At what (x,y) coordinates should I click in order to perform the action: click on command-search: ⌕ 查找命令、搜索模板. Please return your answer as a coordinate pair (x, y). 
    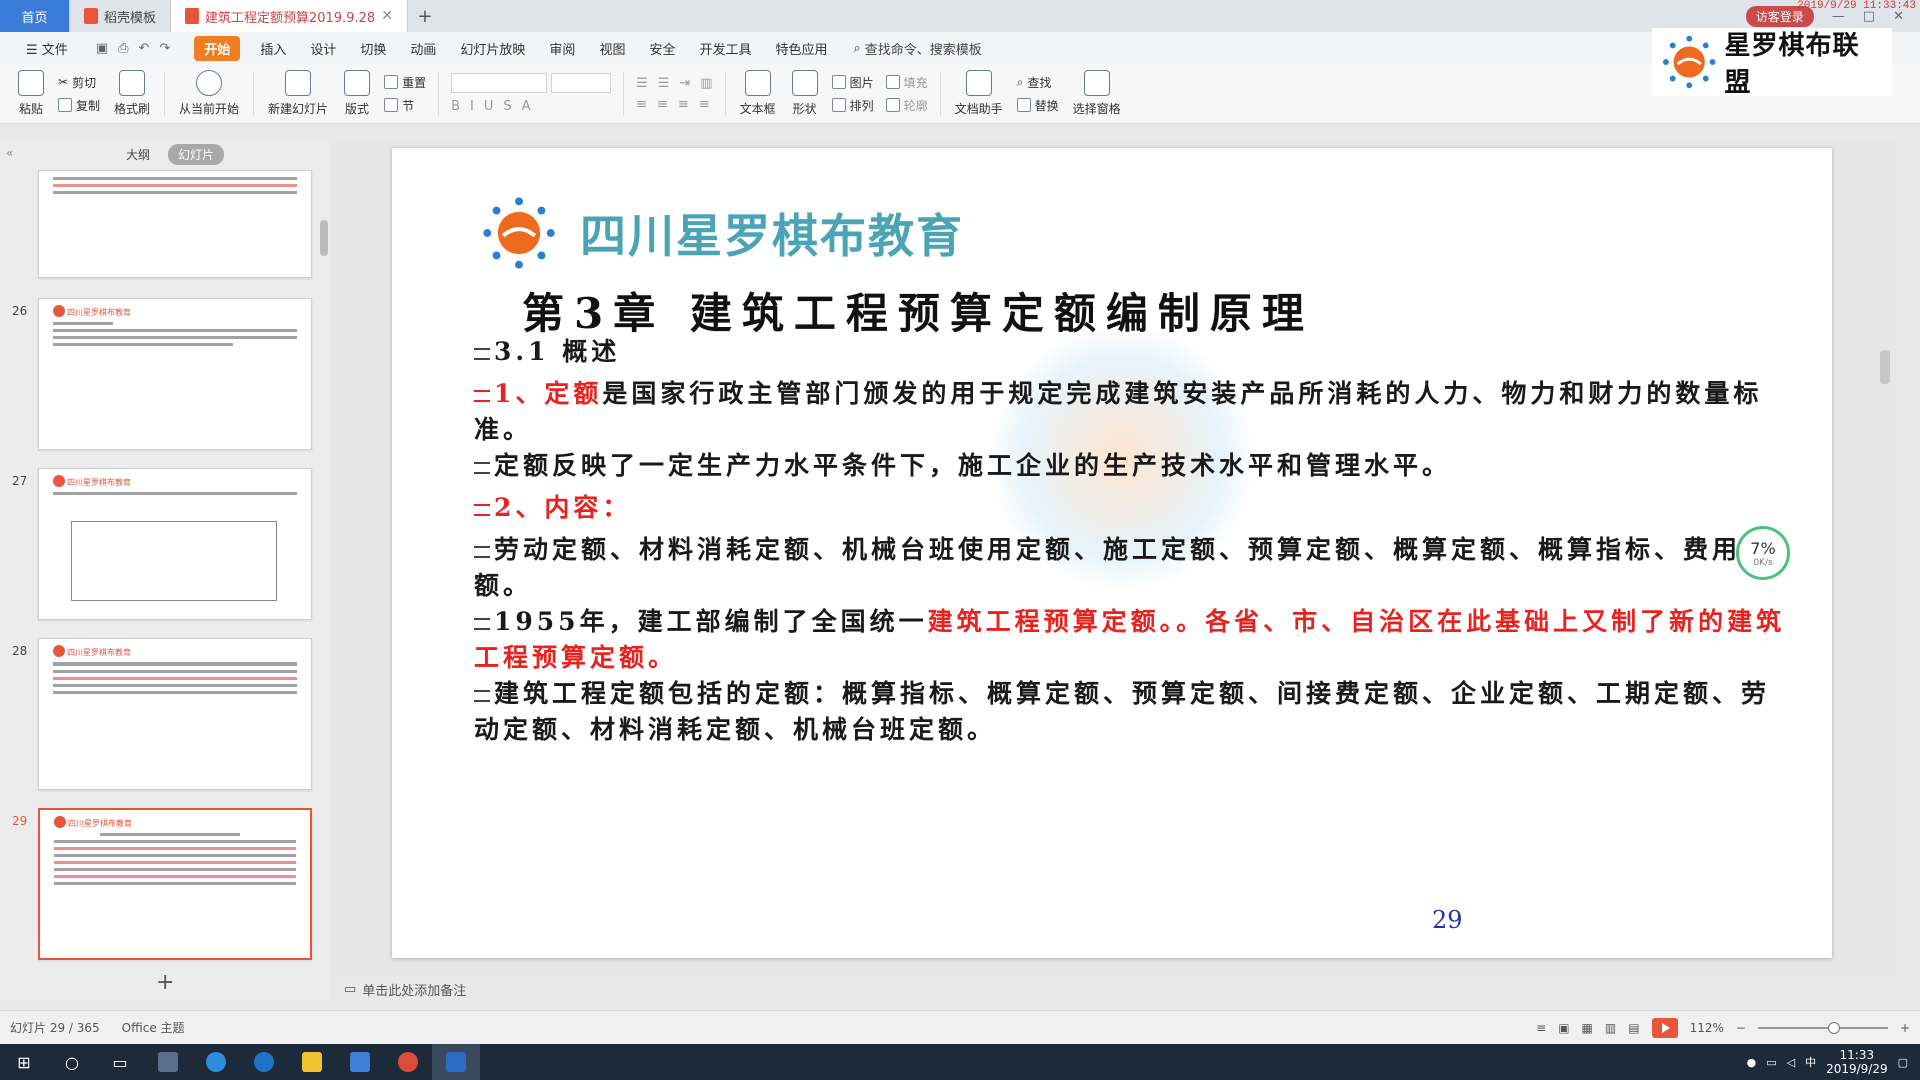
    Looking at the image, I should click on (918, 48).